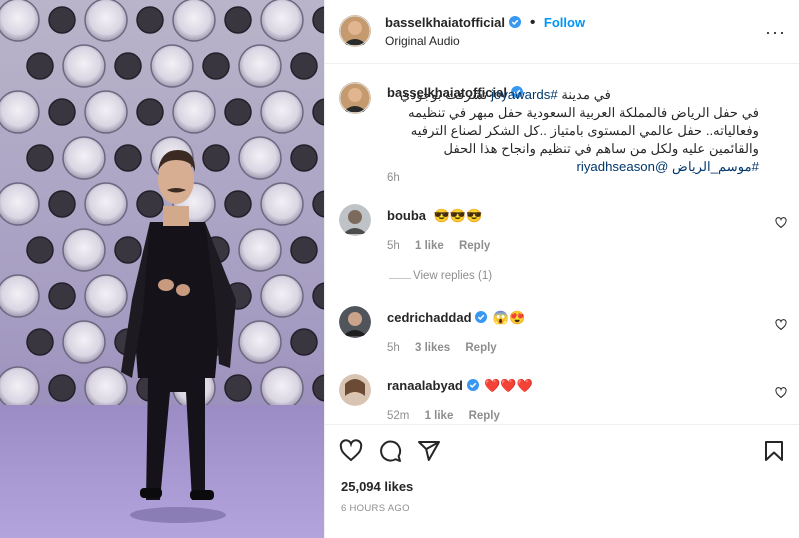 This screenshot has height=538, width=799. I want to click on more-icon: ···, so click(775, 32).